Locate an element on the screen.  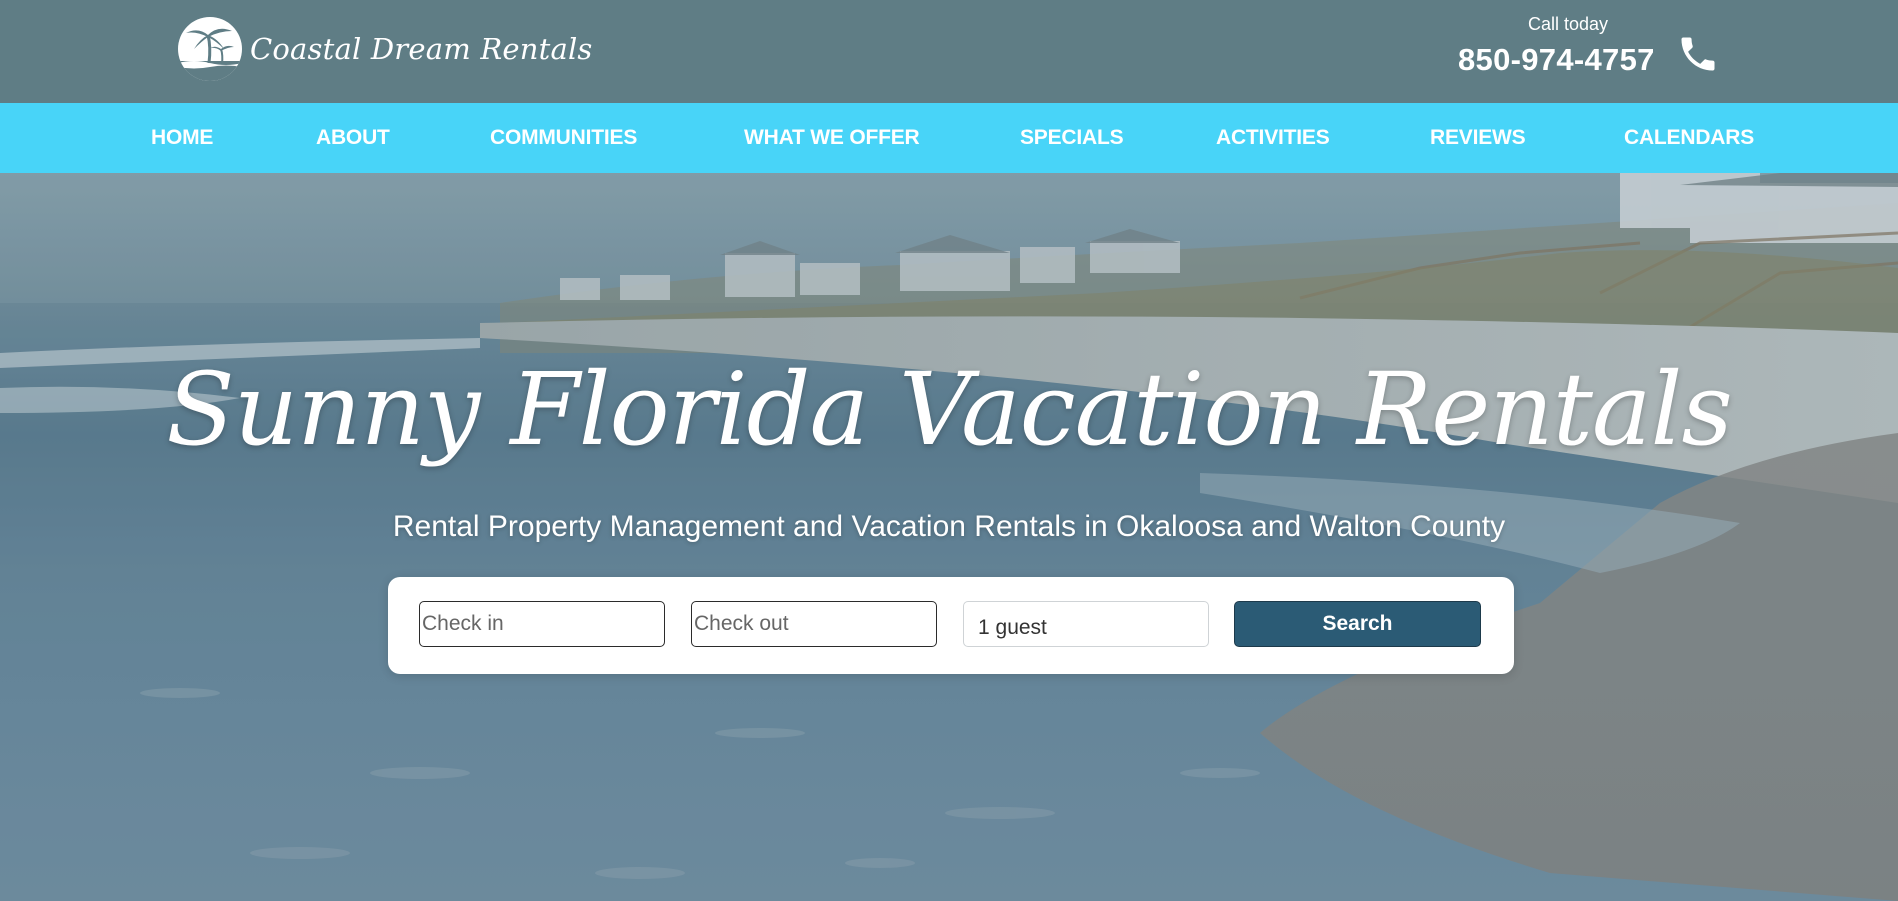
check-in-input is located at coordinates (542, 624).